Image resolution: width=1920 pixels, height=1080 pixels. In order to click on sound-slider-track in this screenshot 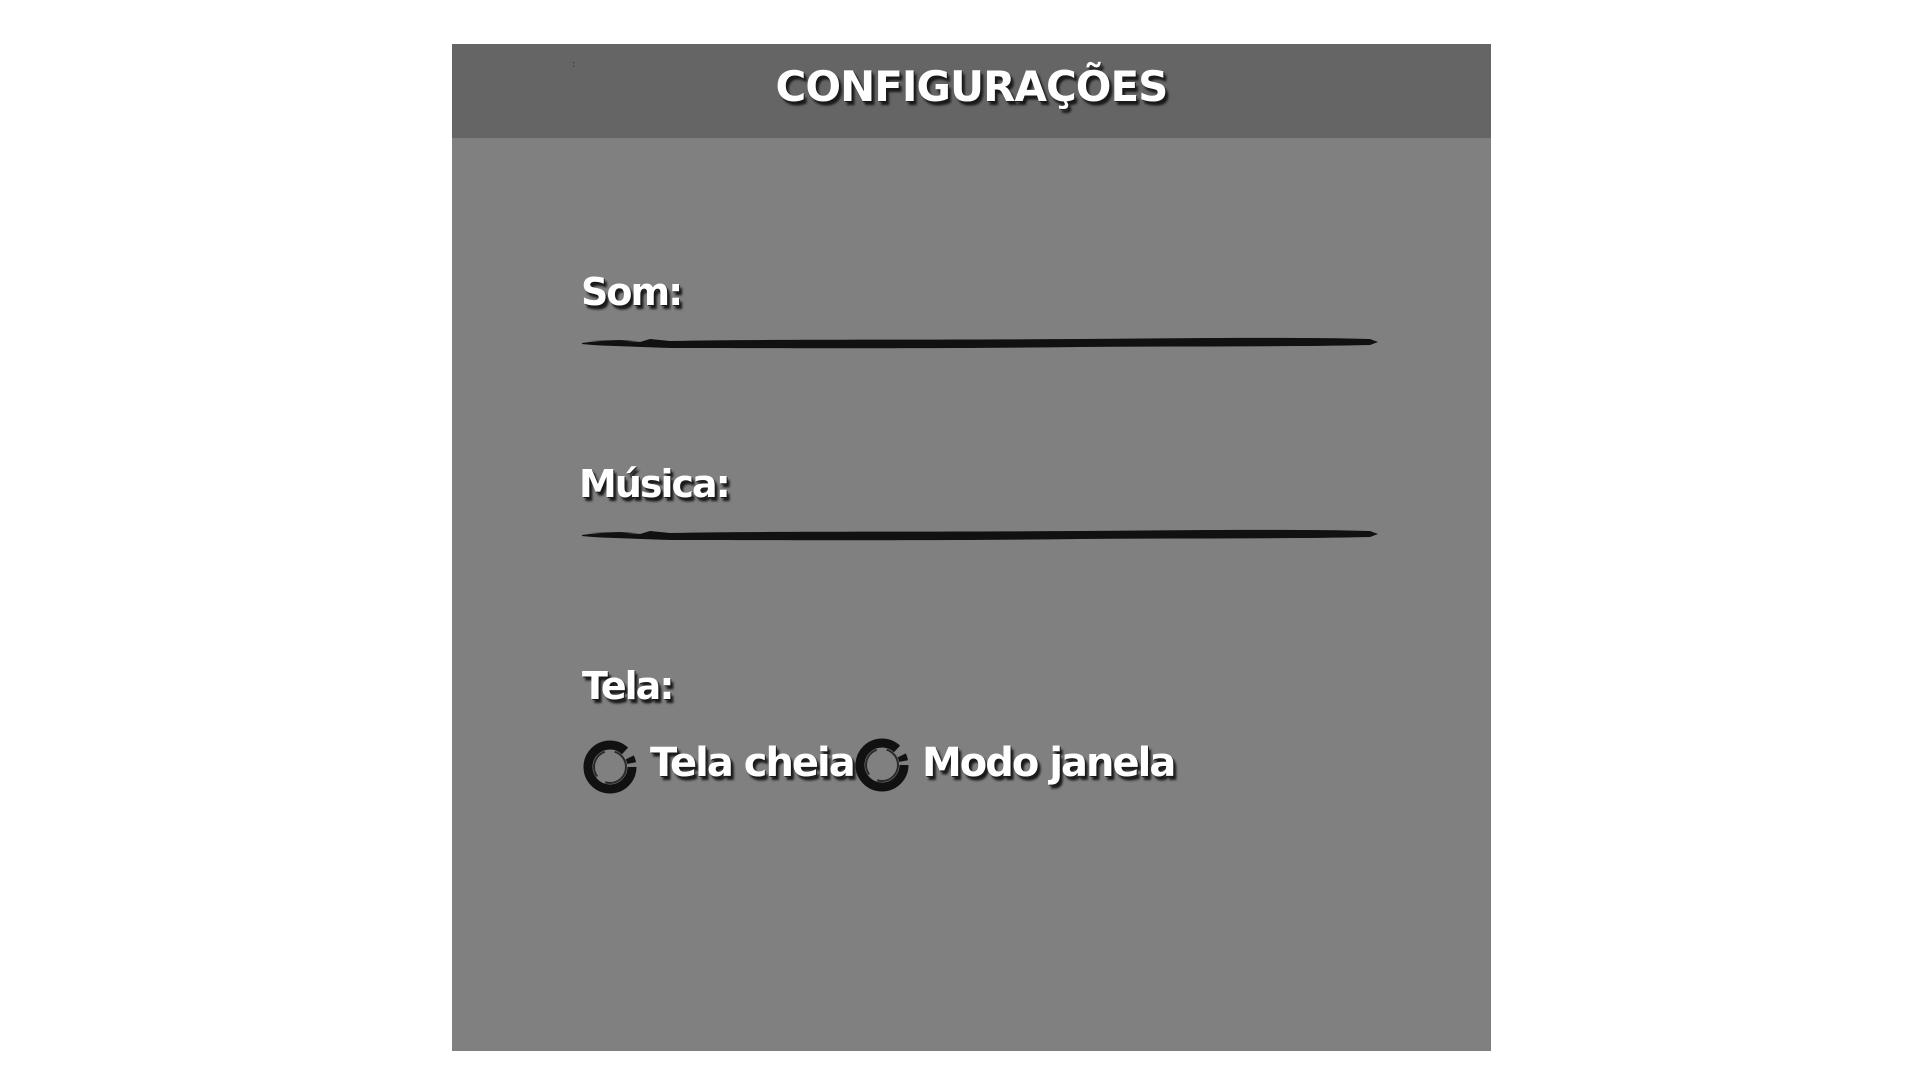, I will do `click(980, 343)`.